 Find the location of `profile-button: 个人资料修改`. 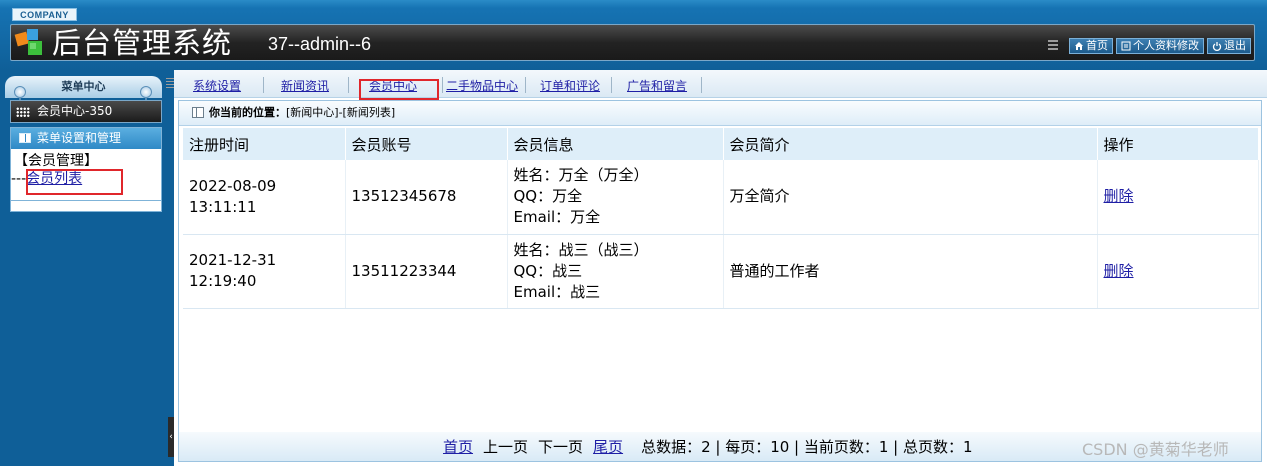

profile-button: 个人资料修改 is located at coordinates (1160, 46).